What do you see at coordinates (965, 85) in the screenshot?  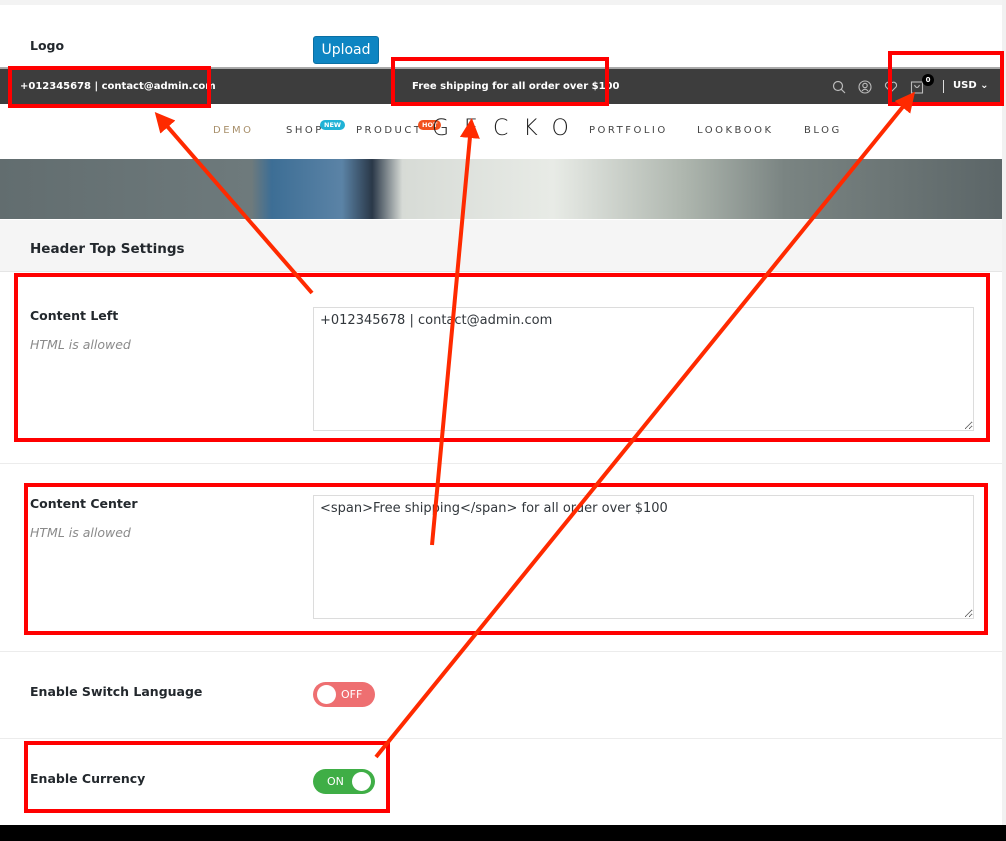 I see `currency-value: USD` at bounding box center [965, 85].